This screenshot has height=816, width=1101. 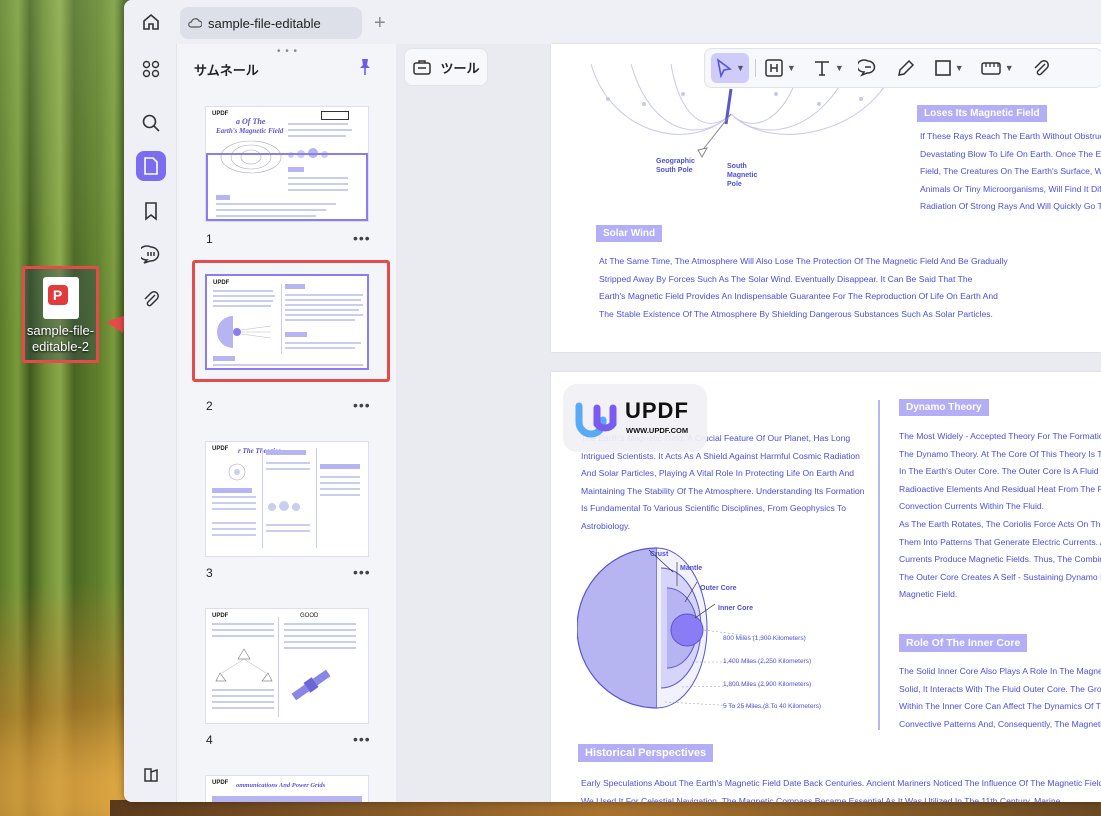 I want to click on thumbnail-page-2: UPDF, so click(x=287, y=322).